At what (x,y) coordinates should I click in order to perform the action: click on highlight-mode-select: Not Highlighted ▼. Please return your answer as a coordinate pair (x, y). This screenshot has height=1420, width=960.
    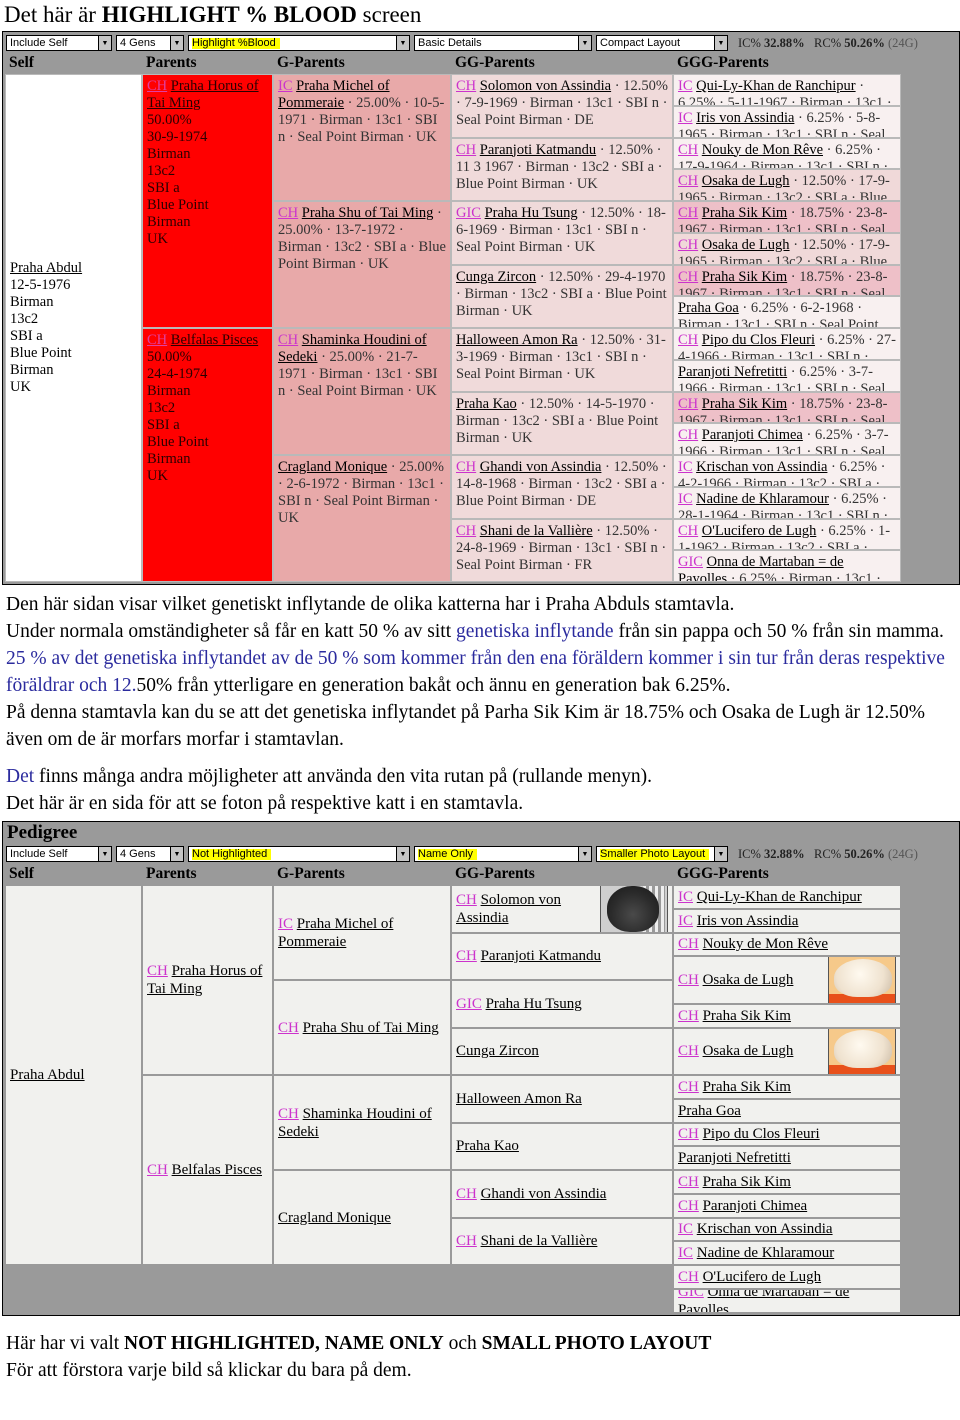
    Looking at the image, I should click on (299, 854).